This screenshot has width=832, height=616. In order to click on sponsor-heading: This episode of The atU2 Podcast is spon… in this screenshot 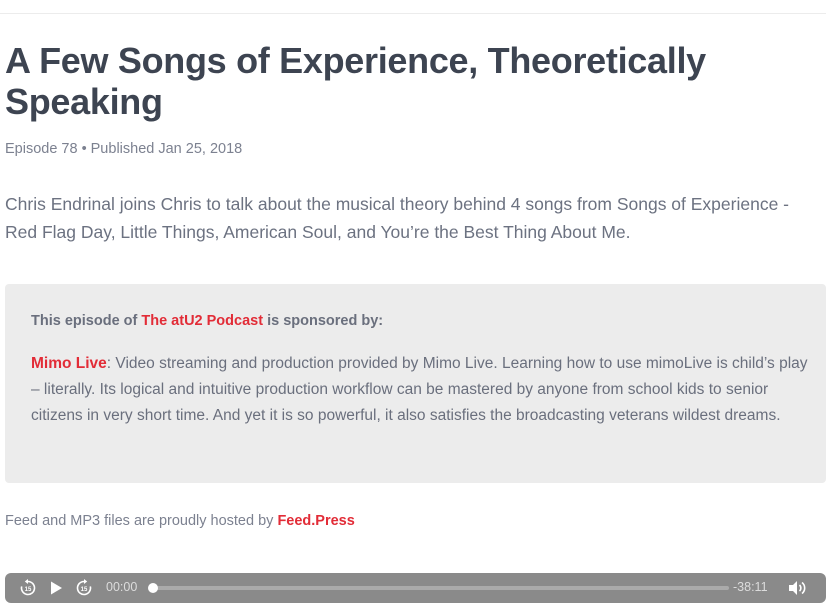, I will do `click(207, 321)`.